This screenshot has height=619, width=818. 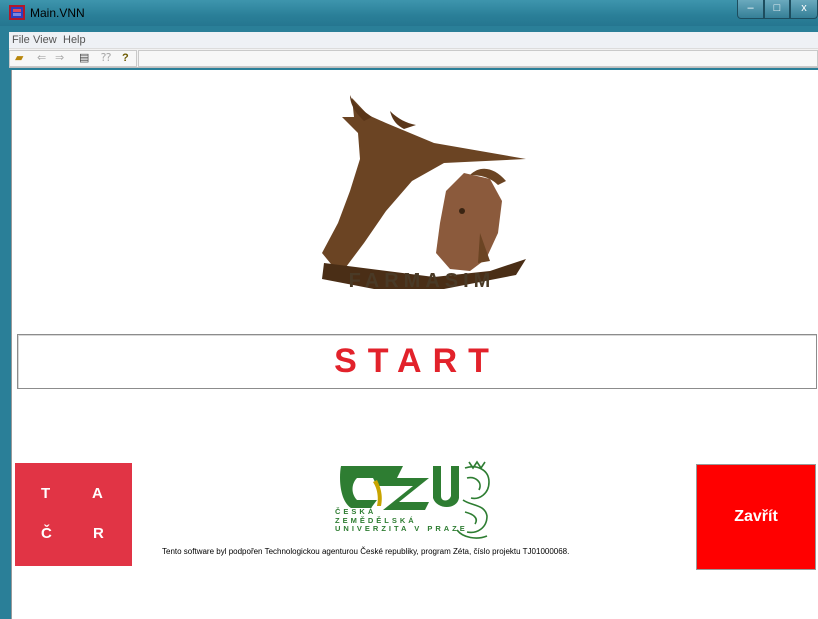 I want to click on window-title: Main.VNN, so click(x=57, y=13).